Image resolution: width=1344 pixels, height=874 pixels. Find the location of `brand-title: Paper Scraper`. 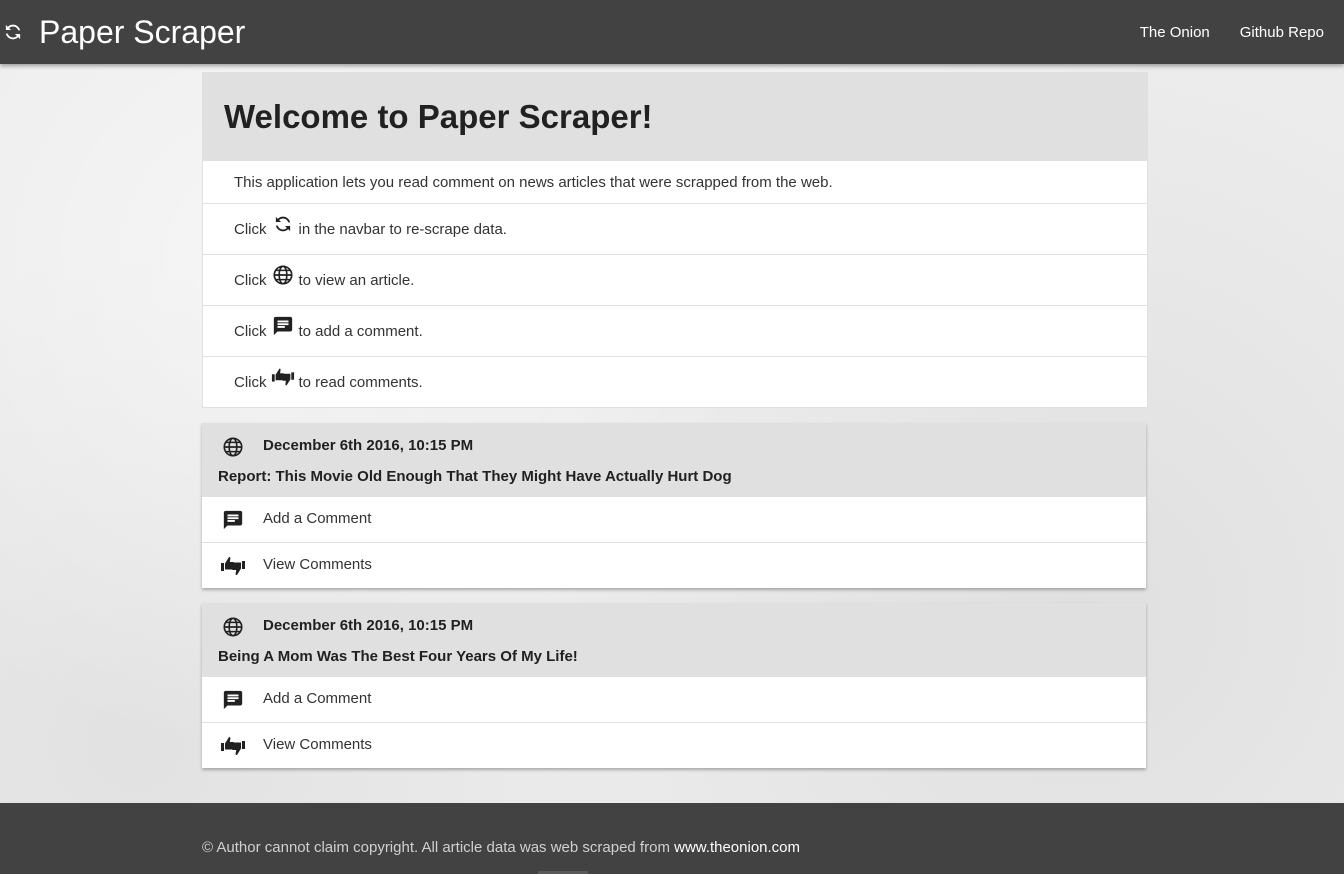

brand-title: Paper Scraper is located at coordinates (142, 32).